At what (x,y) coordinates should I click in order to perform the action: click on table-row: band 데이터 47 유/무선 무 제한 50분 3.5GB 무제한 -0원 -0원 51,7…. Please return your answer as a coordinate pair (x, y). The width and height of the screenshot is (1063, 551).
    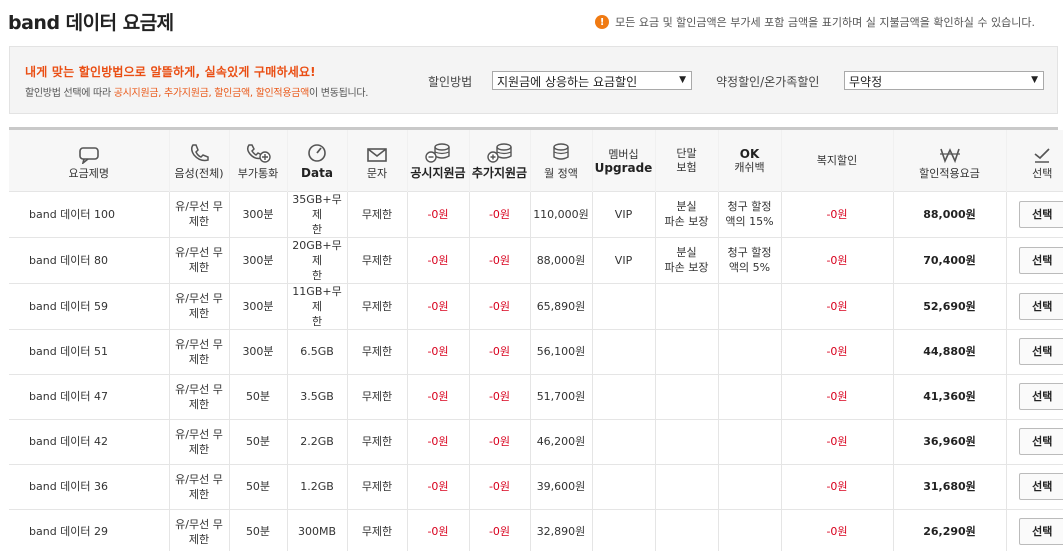
    Looking at the image, I should click on (536, 396).